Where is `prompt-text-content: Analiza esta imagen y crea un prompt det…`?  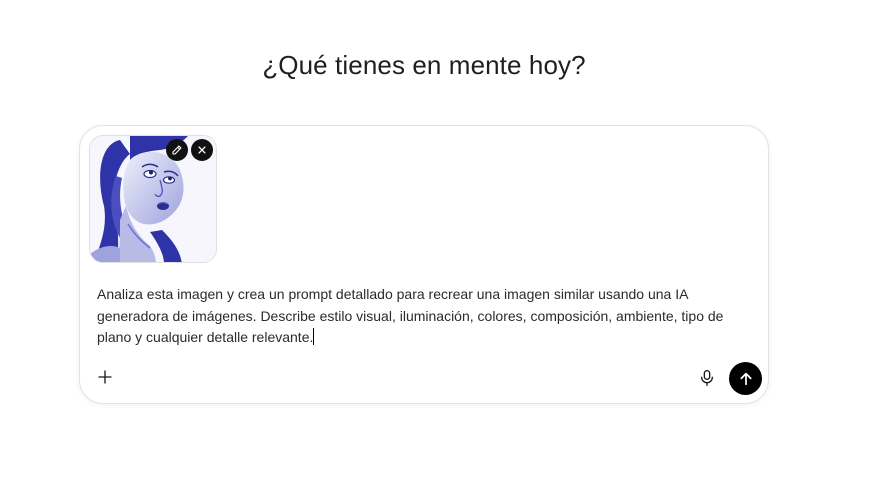 prompt-text-content: Analiza esta imagen y crea un prompt det… is located at coordinates (412, 315).